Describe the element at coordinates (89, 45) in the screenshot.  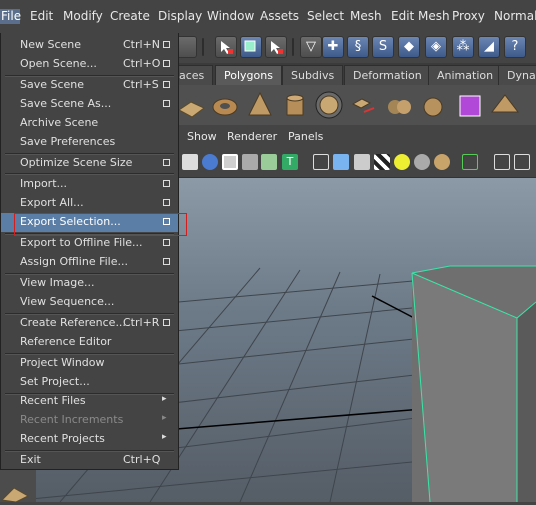
I see `menu-item-new-scene: New Scene Ctrl+N` at that location.